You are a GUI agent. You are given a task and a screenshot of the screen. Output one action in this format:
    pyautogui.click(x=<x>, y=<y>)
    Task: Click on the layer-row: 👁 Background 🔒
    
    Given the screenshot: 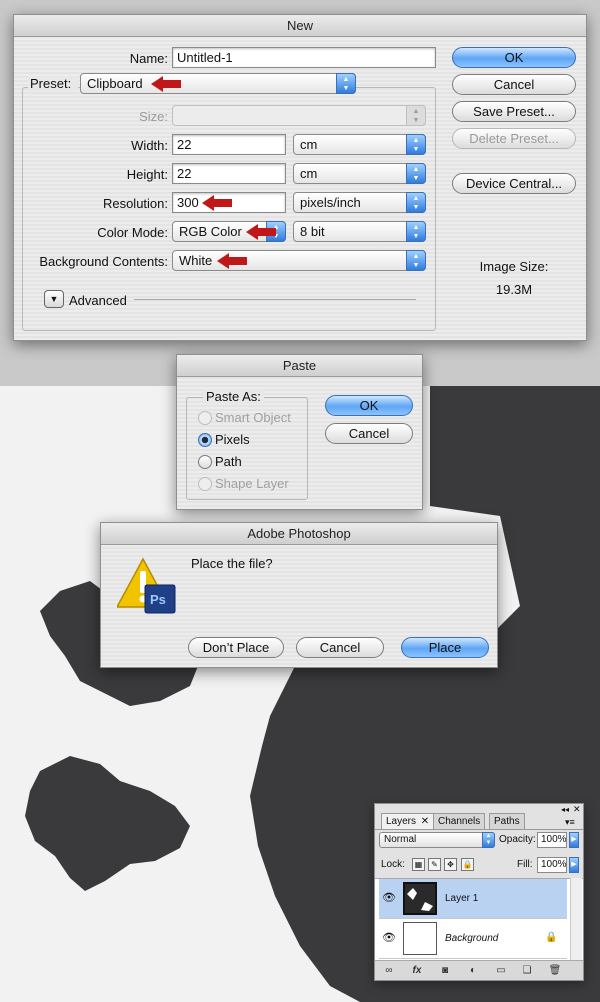 What is the action you would take?
    pyautogui.click(x=473, y=939)
    